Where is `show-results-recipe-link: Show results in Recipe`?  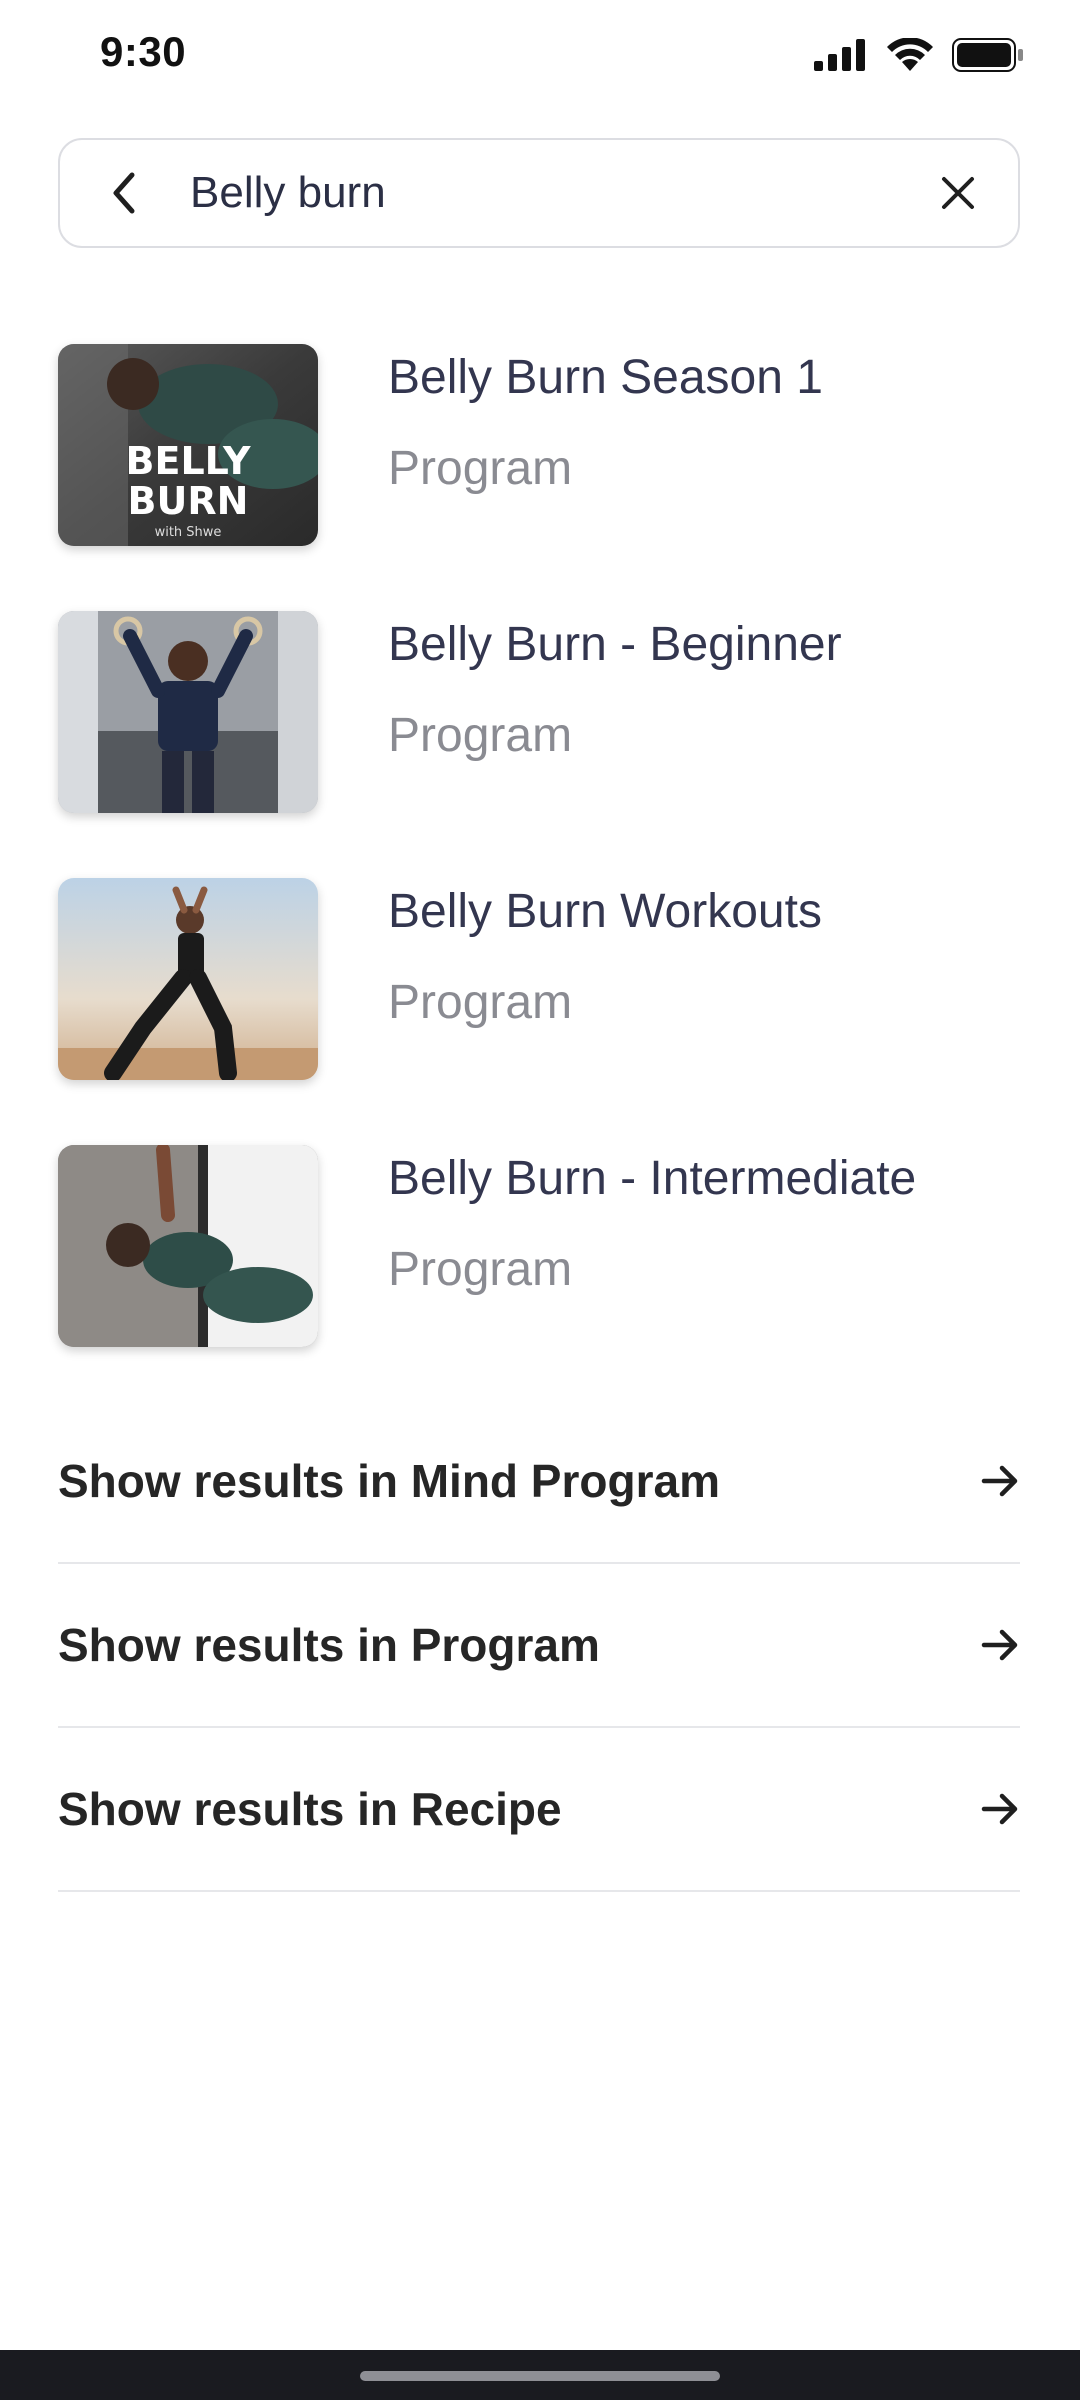
show-results-recipe-link: Show results in Recipe is located at coordinates (539, 1810).